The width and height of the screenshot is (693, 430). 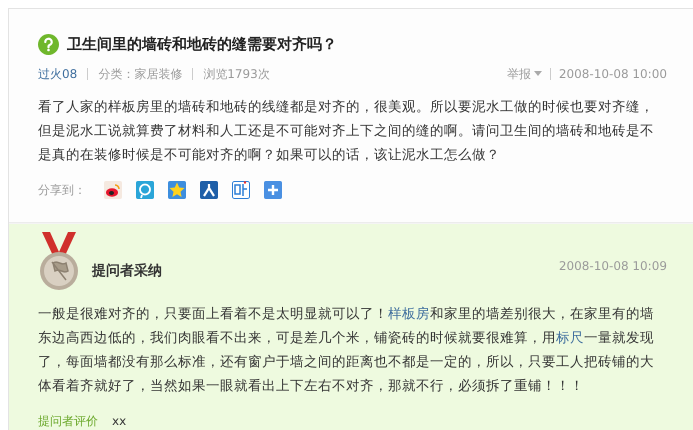 I want to click on view-count: 浏览1793次, so click(x=236, y=74).